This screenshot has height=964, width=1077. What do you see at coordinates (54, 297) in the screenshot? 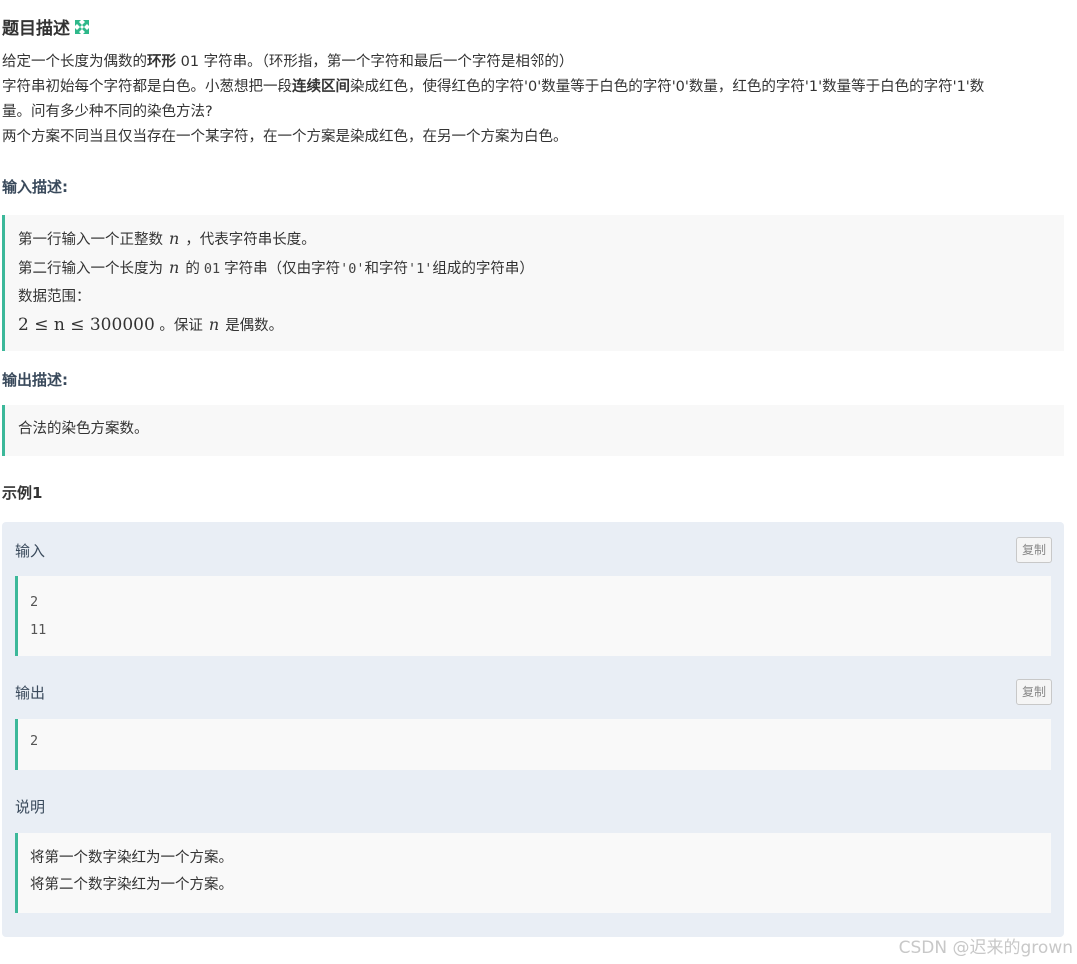
I see `input-line-3: 数据范围：` at bounding box center [54, 297].